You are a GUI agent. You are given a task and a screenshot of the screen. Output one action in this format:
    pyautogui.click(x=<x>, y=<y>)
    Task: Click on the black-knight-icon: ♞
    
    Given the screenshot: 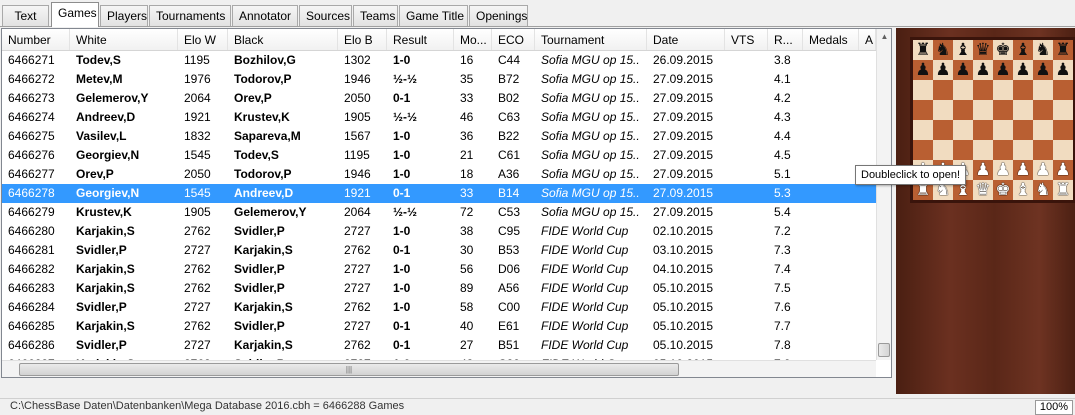 What is the action you would take?
    pyautogui.click(x=1043, y=50)
    